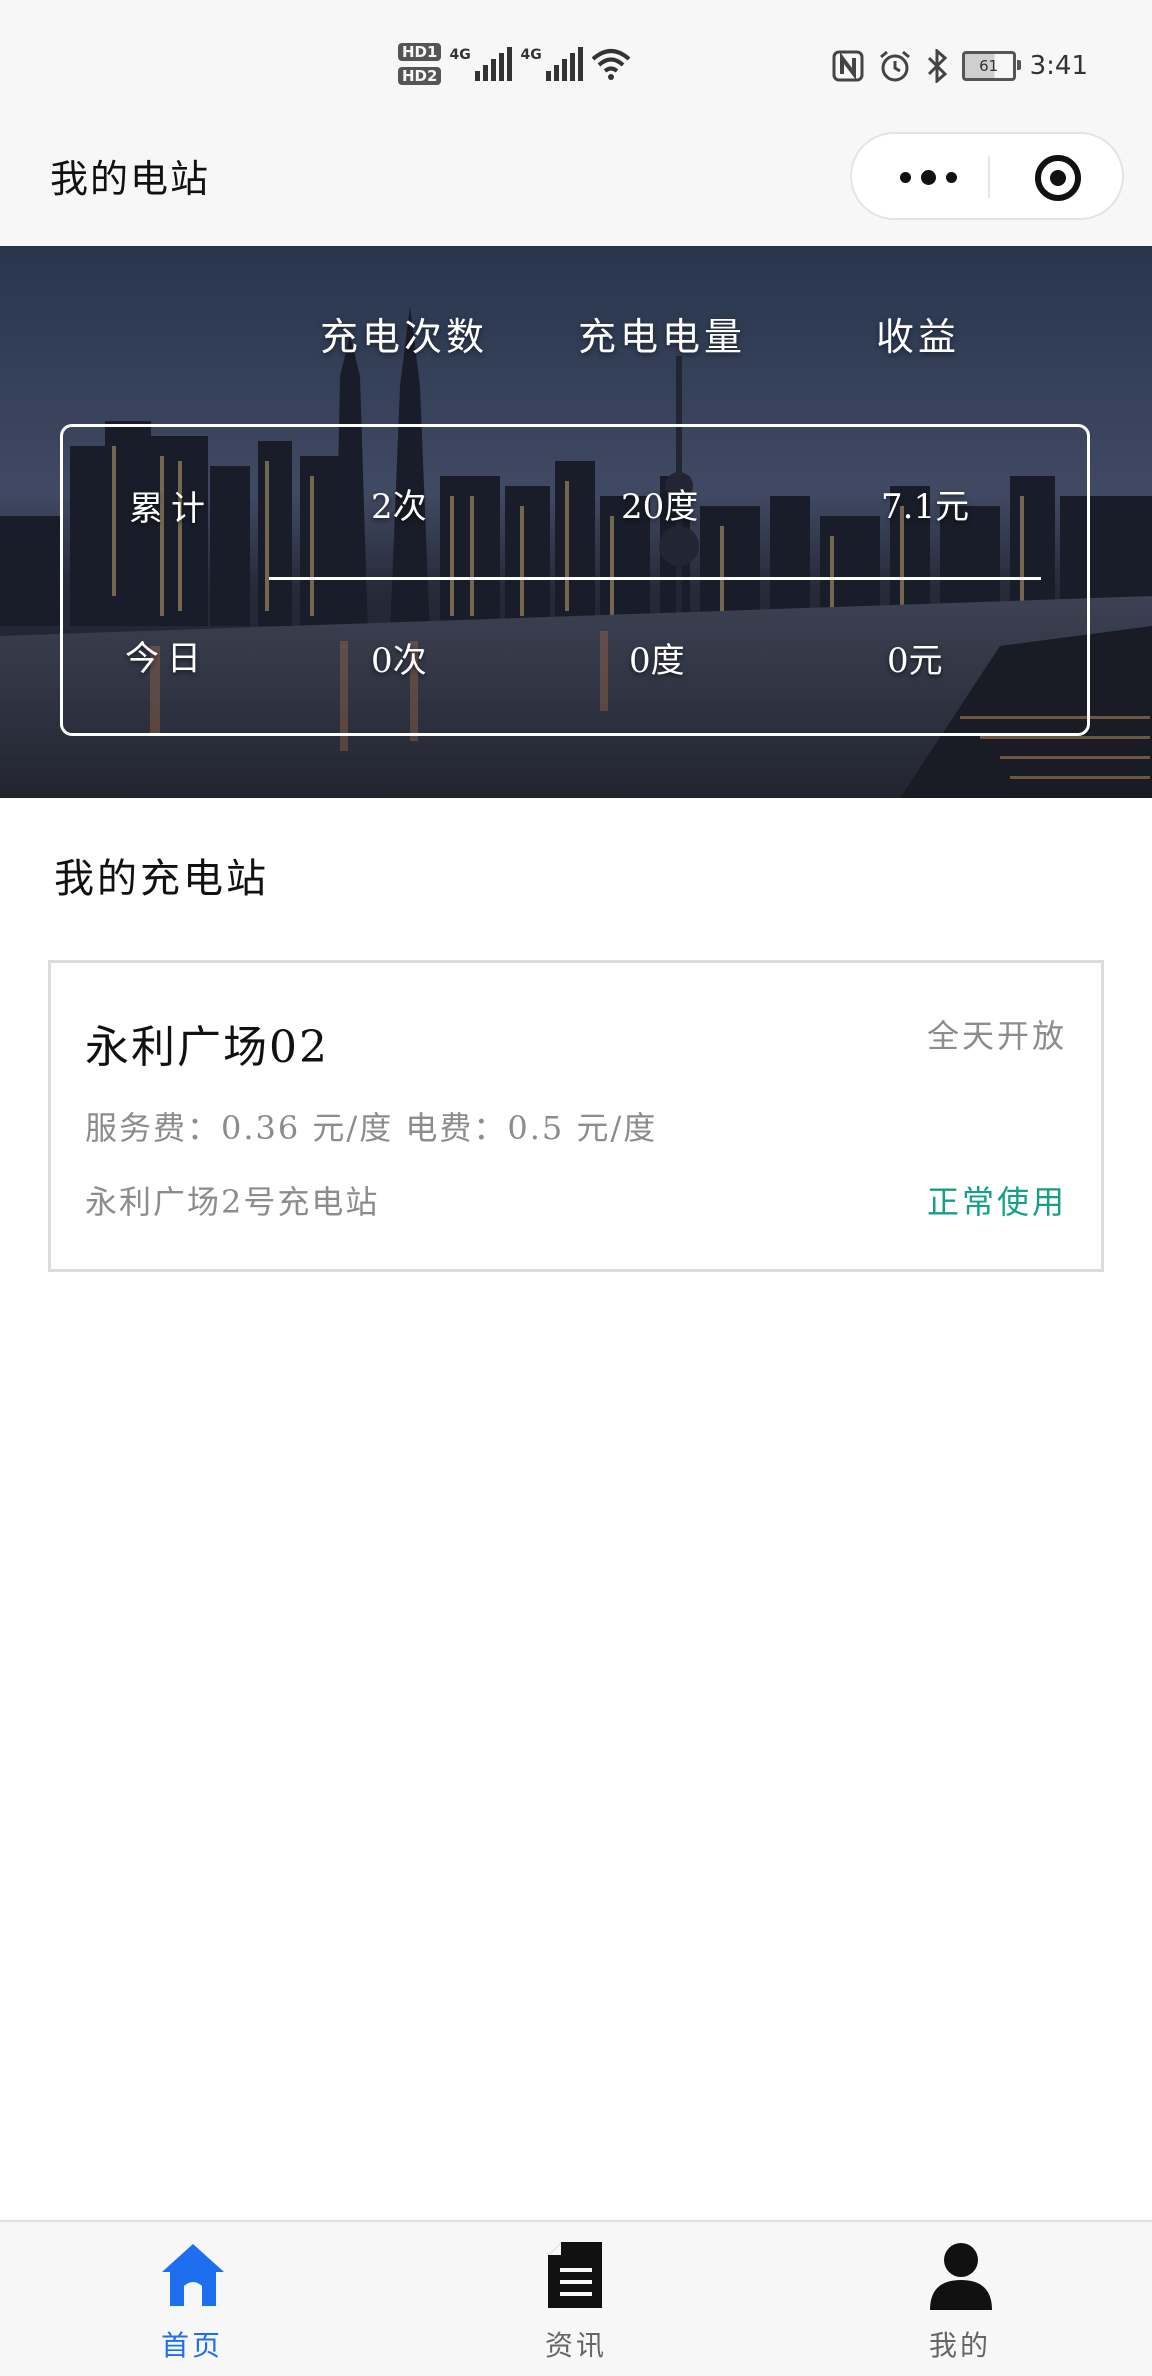 This screenshot has width=1152, height=2376. What do you see at coordinates (575, 2345) in the screenshot?
I see `tab-label-news: 资讯` at bounding box center [575, 2345].